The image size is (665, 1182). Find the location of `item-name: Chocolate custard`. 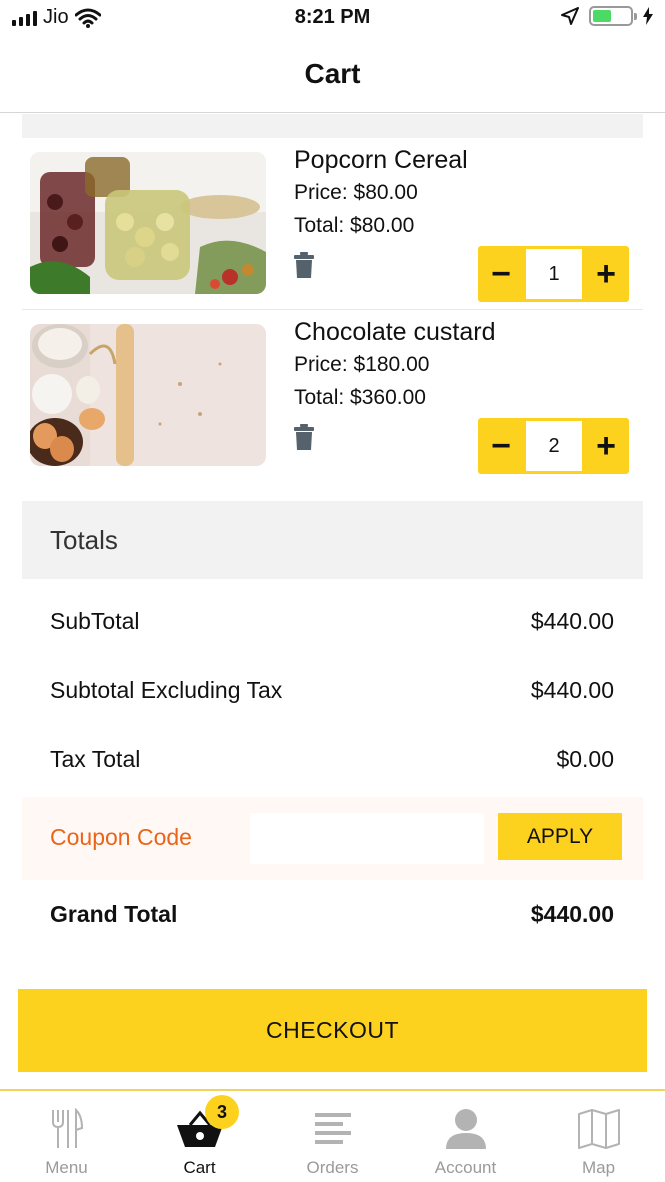

item-name: Chocolate custard is located at coordinates (395, 332).